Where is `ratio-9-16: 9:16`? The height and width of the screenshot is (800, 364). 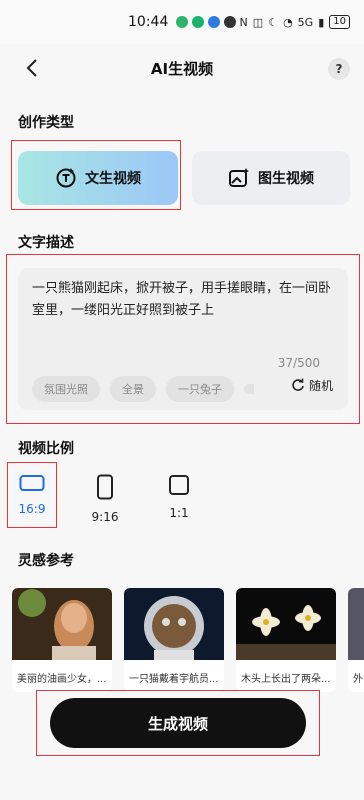 ratio-9-16: 9:16 is located at coordinates (105, 499).